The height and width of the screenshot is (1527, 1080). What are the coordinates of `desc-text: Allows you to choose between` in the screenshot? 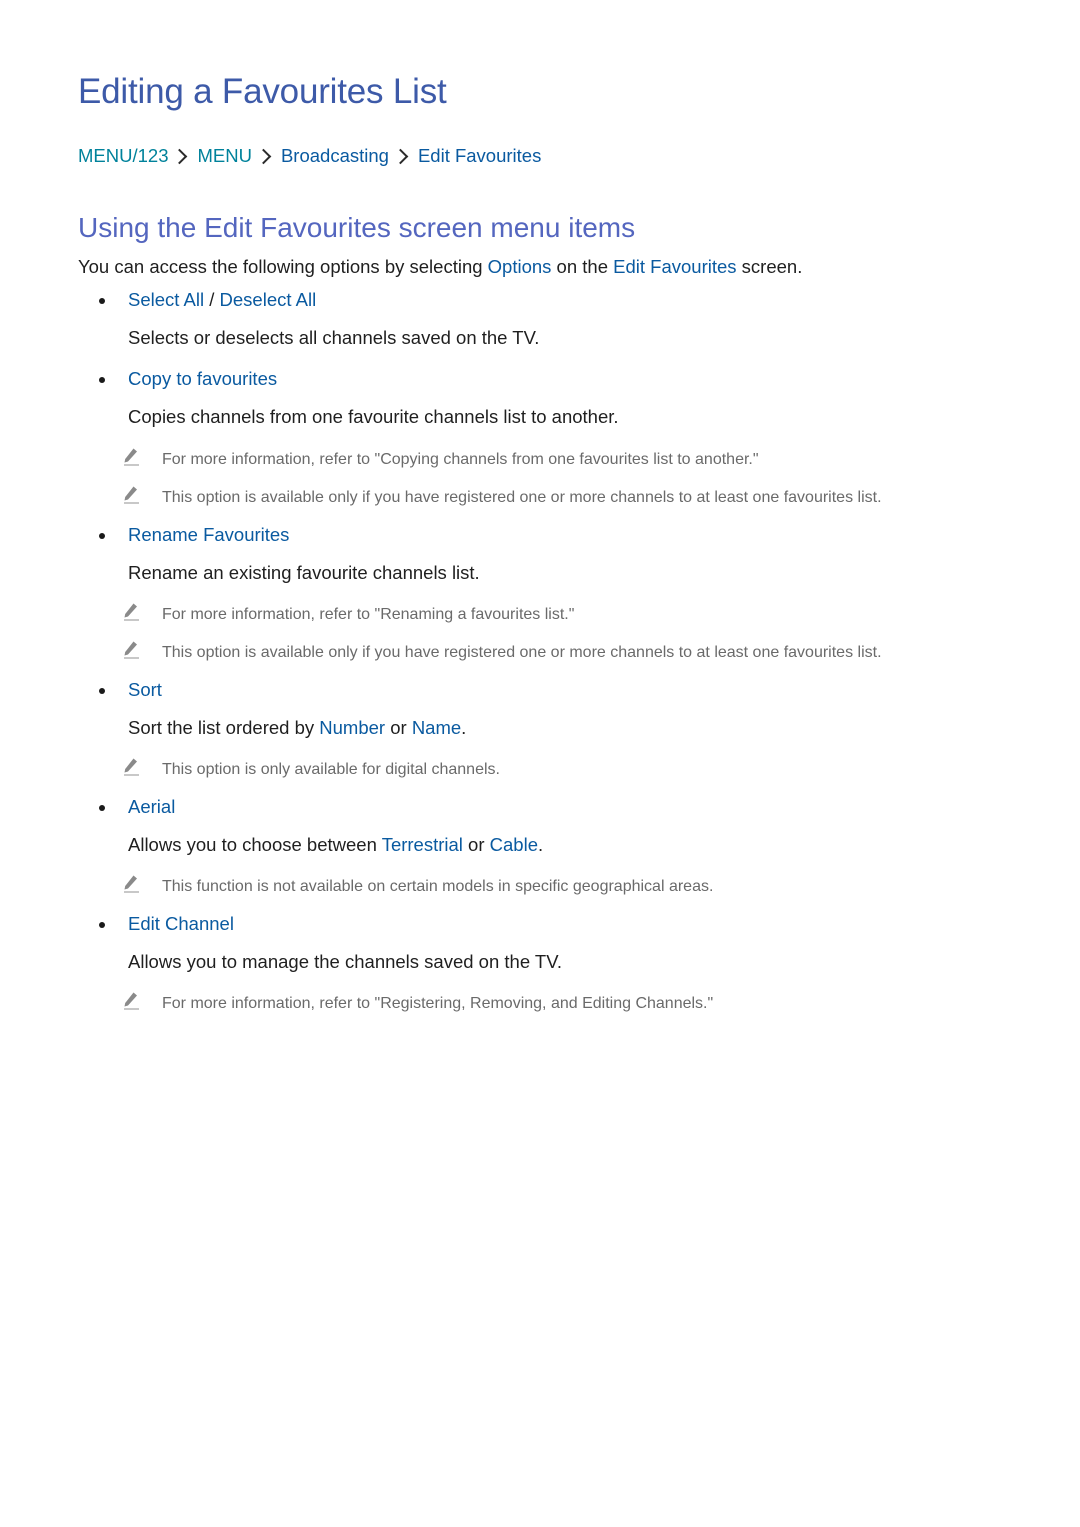 It's located at (255, 844).